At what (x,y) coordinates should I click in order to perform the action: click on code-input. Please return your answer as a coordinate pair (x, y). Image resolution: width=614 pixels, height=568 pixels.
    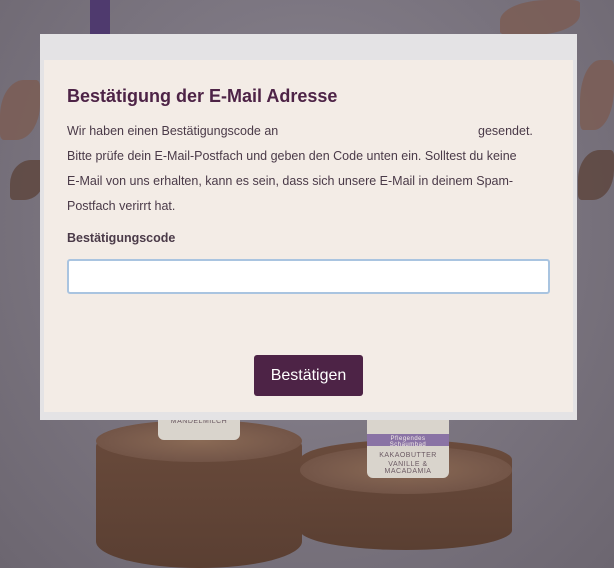
    Looking at the image, I should click on (308, 276).